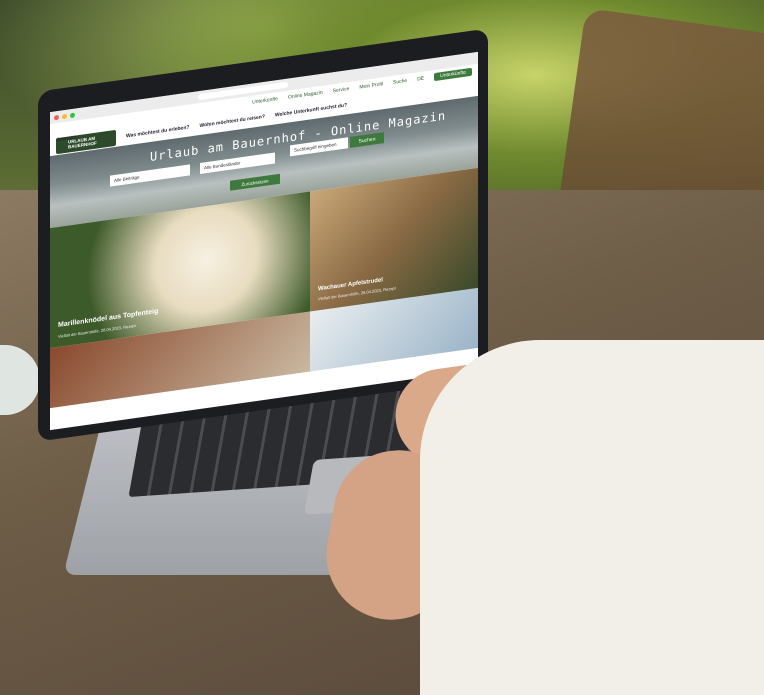 The height and width of the screenshot is (695, 764). I want to click on region-select: Alle Bundesländer, so click(237, 163).